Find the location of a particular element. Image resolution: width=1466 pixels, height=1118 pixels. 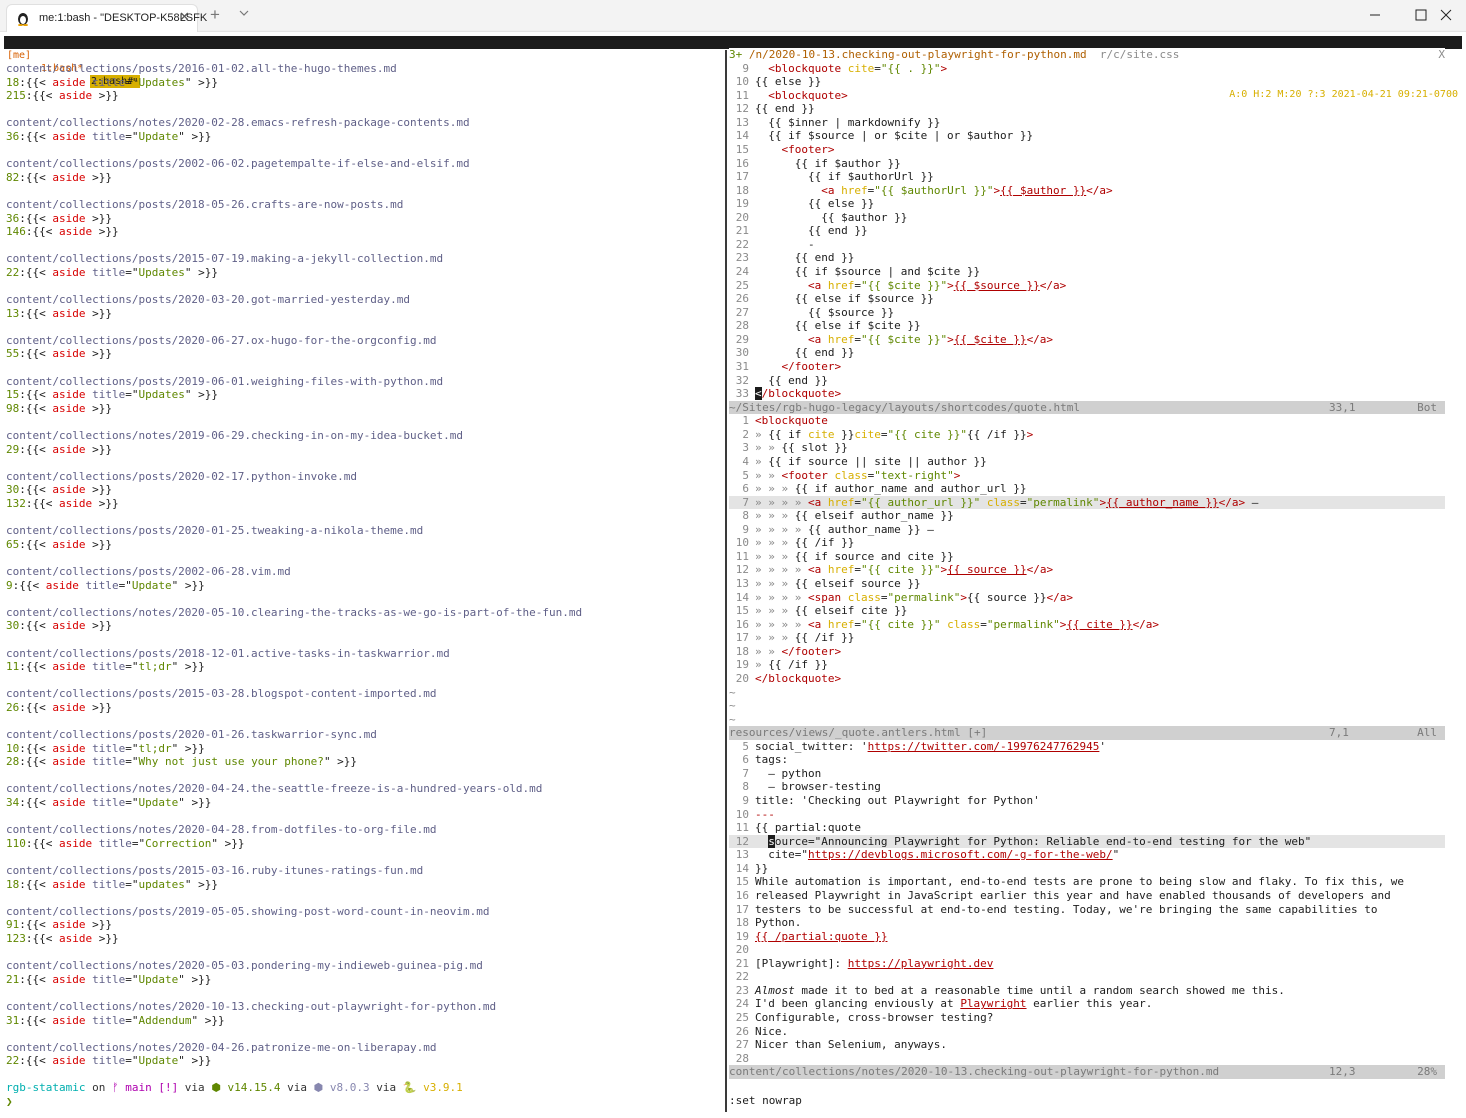

vim-line: 3 » » {{ slot }} is located at coordinates (1087, 448).